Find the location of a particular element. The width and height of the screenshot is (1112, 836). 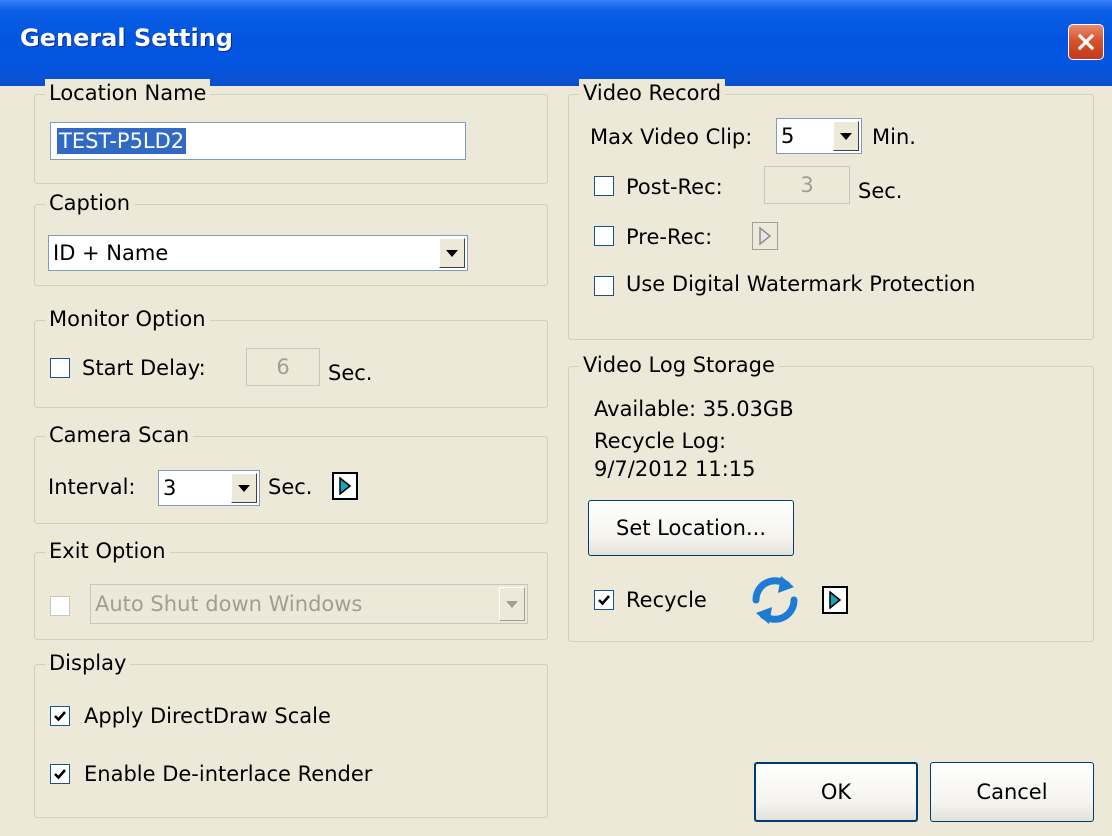

location-name-legend: Location Name is located at coordinates (128, 93).